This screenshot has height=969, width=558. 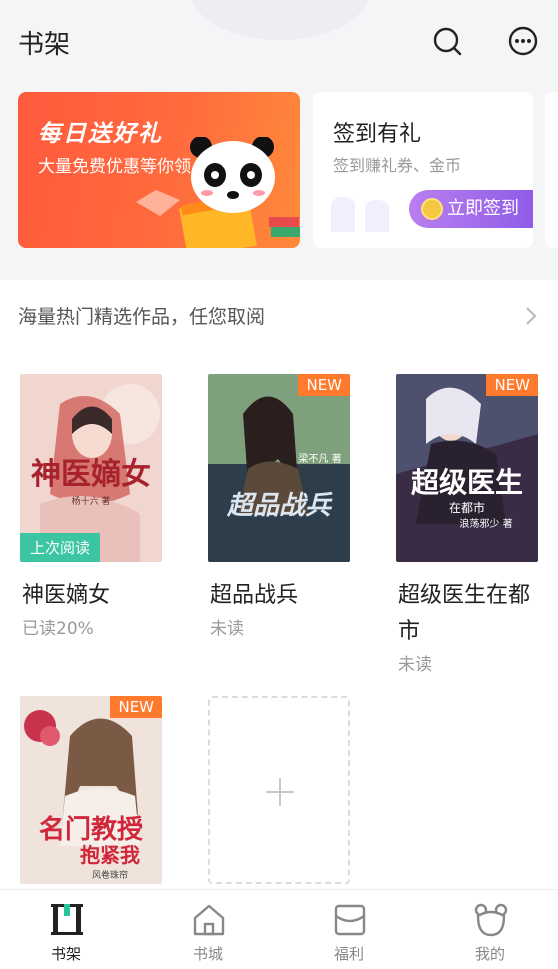 I want to click on book-cover: 超品战兵 梁不凡 著 NEW, so click(x=279, y=468).